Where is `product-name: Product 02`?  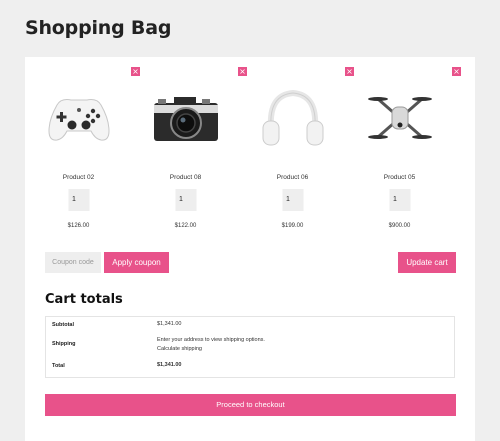
product-name: Product 02 is located at coordinates (78, 177).